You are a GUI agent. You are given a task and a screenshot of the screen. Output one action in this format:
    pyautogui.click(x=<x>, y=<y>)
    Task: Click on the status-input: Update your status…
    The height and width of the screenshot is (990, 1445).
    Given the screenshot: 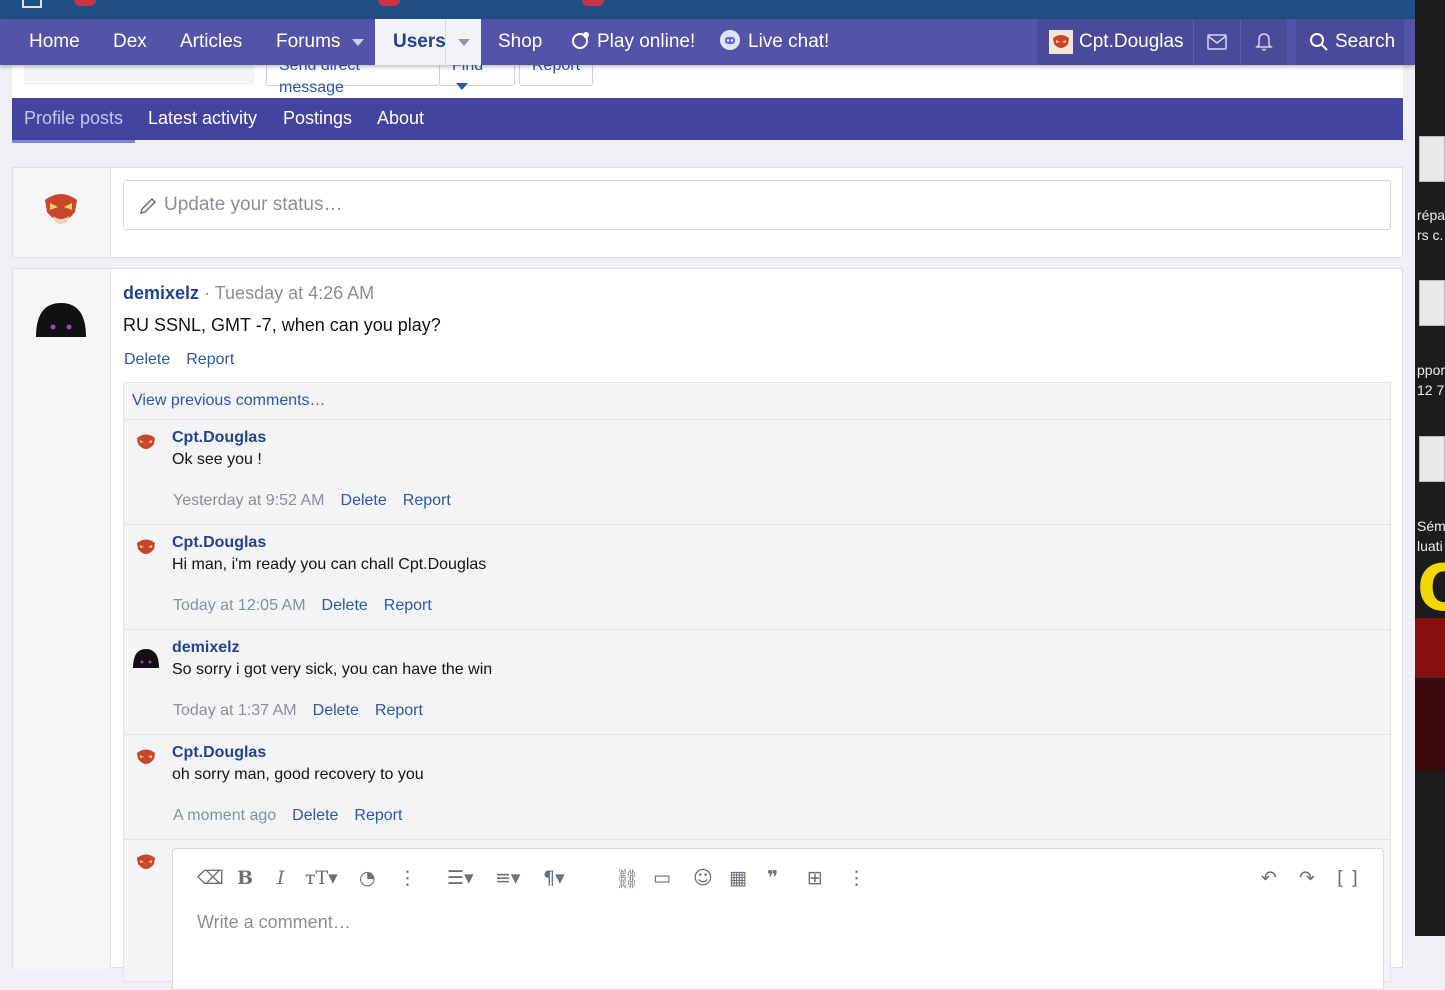 What is the action you would take?
    pyautogui.click(x=757, y=205)
    